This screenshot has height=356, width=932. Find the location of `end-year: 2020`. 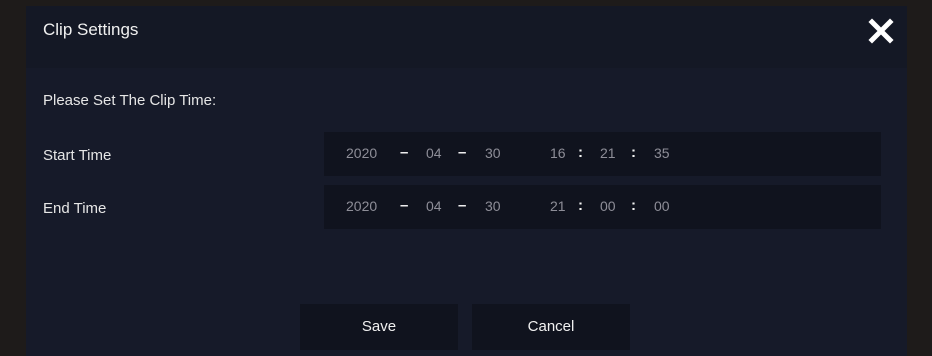

end-year: 2020 is located at coordinates (361, 206).